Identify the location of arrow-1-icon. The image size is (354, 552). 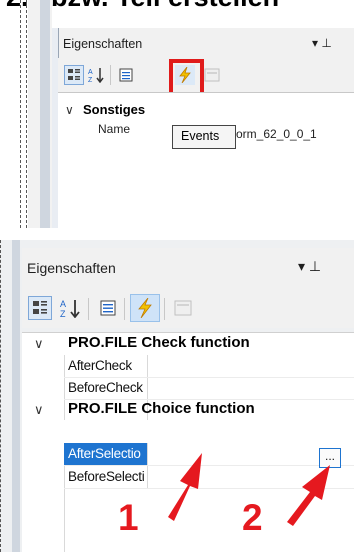
(185, 487).